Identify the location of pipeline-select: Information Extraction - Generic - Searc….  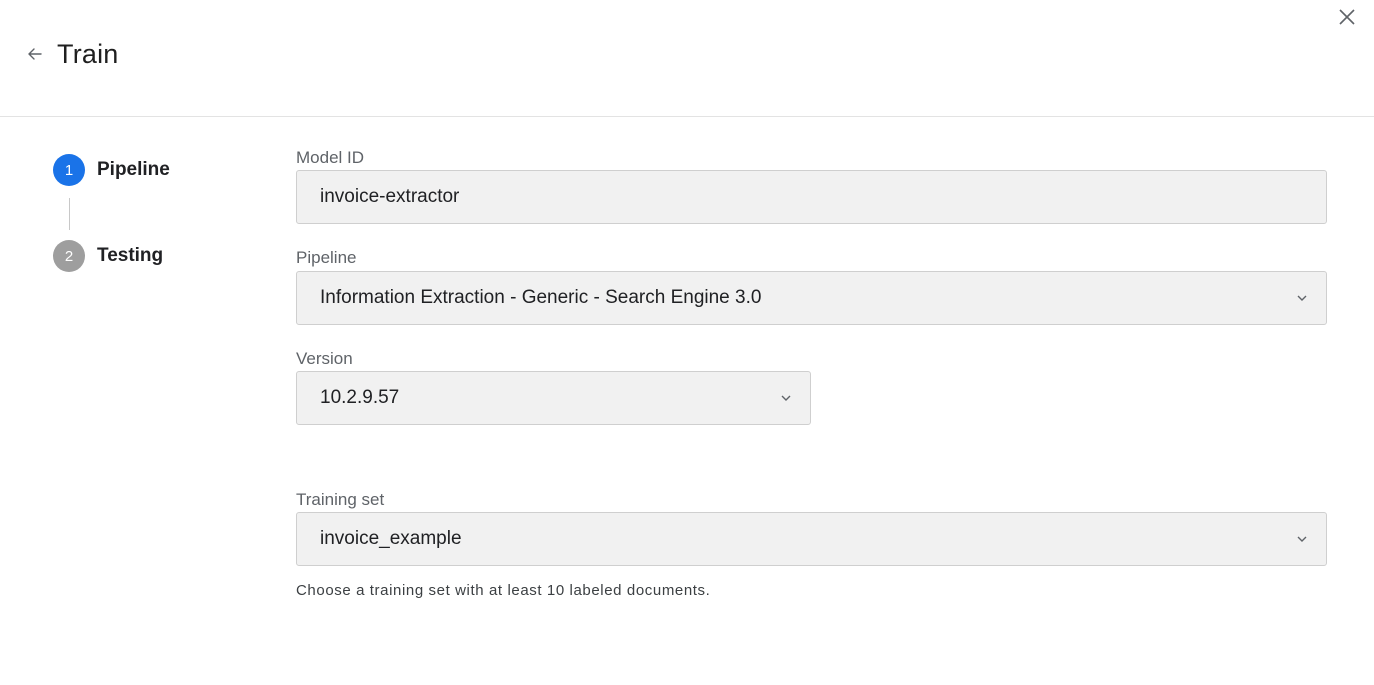
(811, 298).